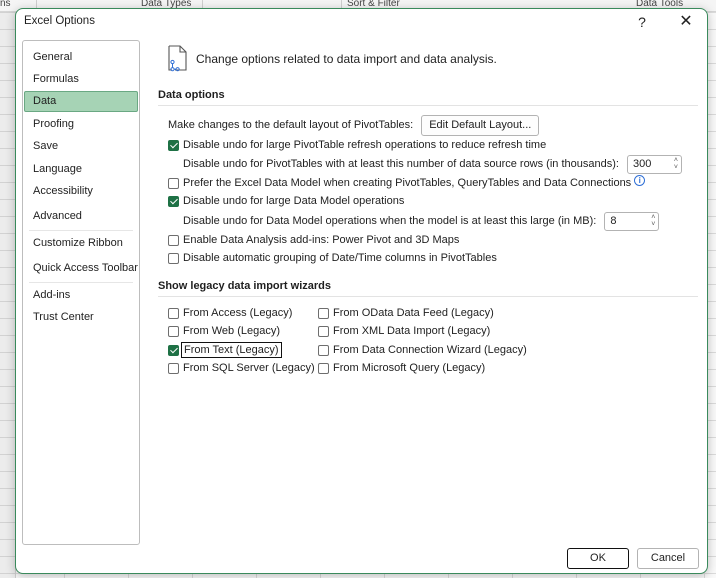 Image resolution: width=716 pixels, height=578 pixels. What do you see at coordinates (81, 169) in the screenshot?
I see `sidebar-item-language: Language` at bounding box center [81, 169].